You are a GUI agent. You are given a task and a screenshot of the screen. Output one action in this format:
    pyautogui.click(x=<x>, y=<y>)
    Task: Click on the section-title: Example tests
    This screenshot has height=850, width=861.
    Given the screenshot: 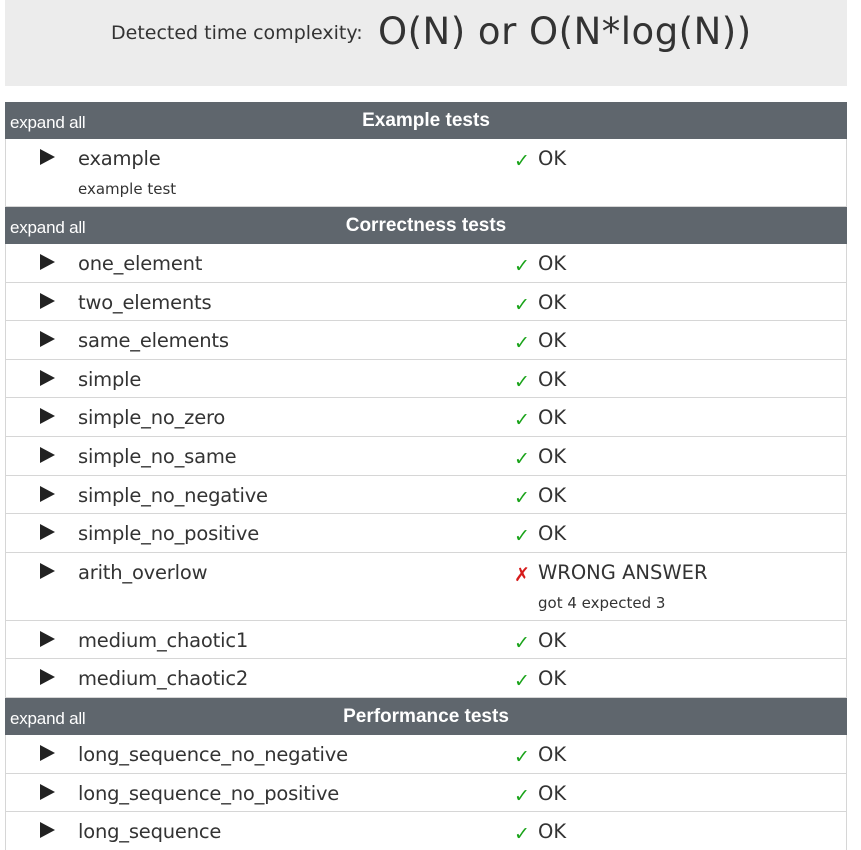 What is the action you would take?
    pyautogui.click(x=426, y=120)
    